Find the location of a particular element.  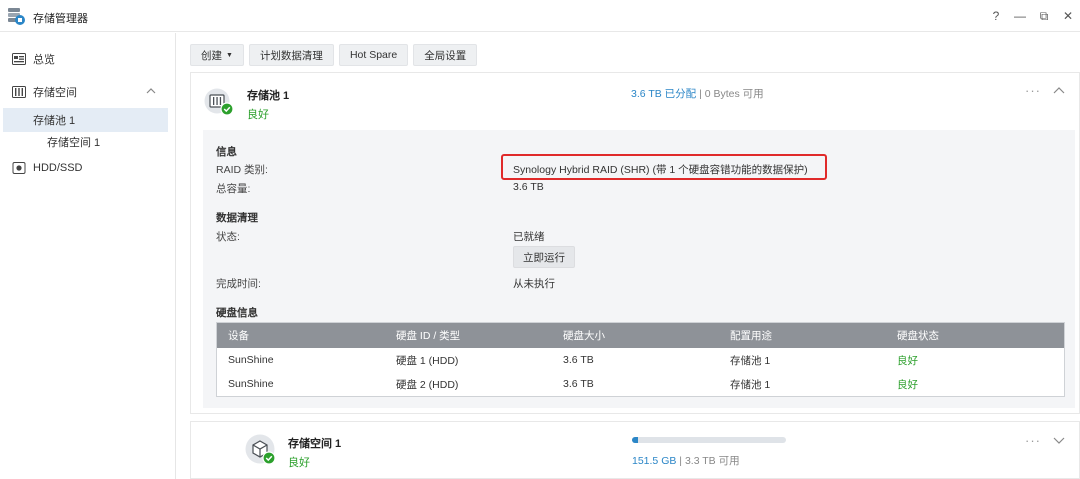

toolbar: 创建 ▼ 计划数据清理 Hot Spare 全局设置 is located at coordinates (334, 55).